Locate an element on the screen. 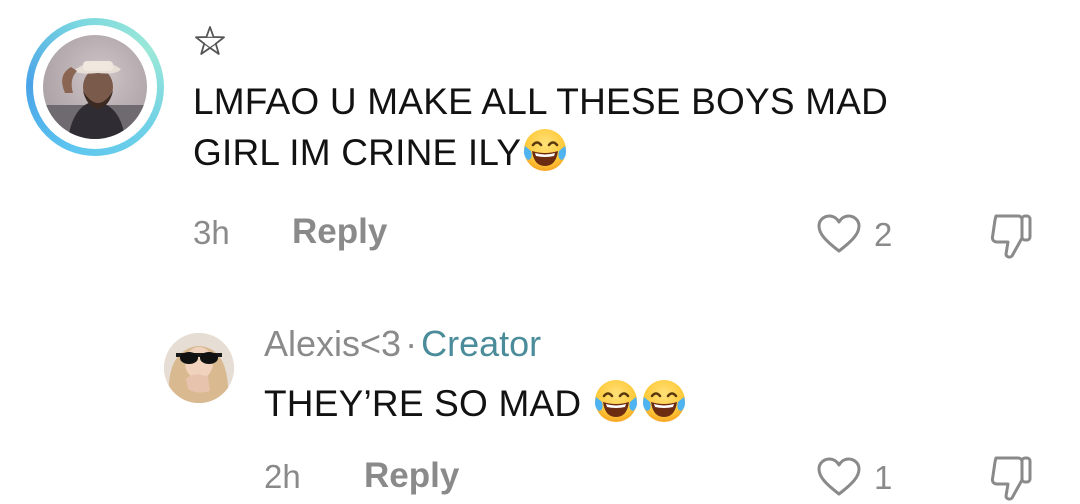 This screenshot has width=1080, height=504. like-count: 1 is located at coordinates (883, 477).